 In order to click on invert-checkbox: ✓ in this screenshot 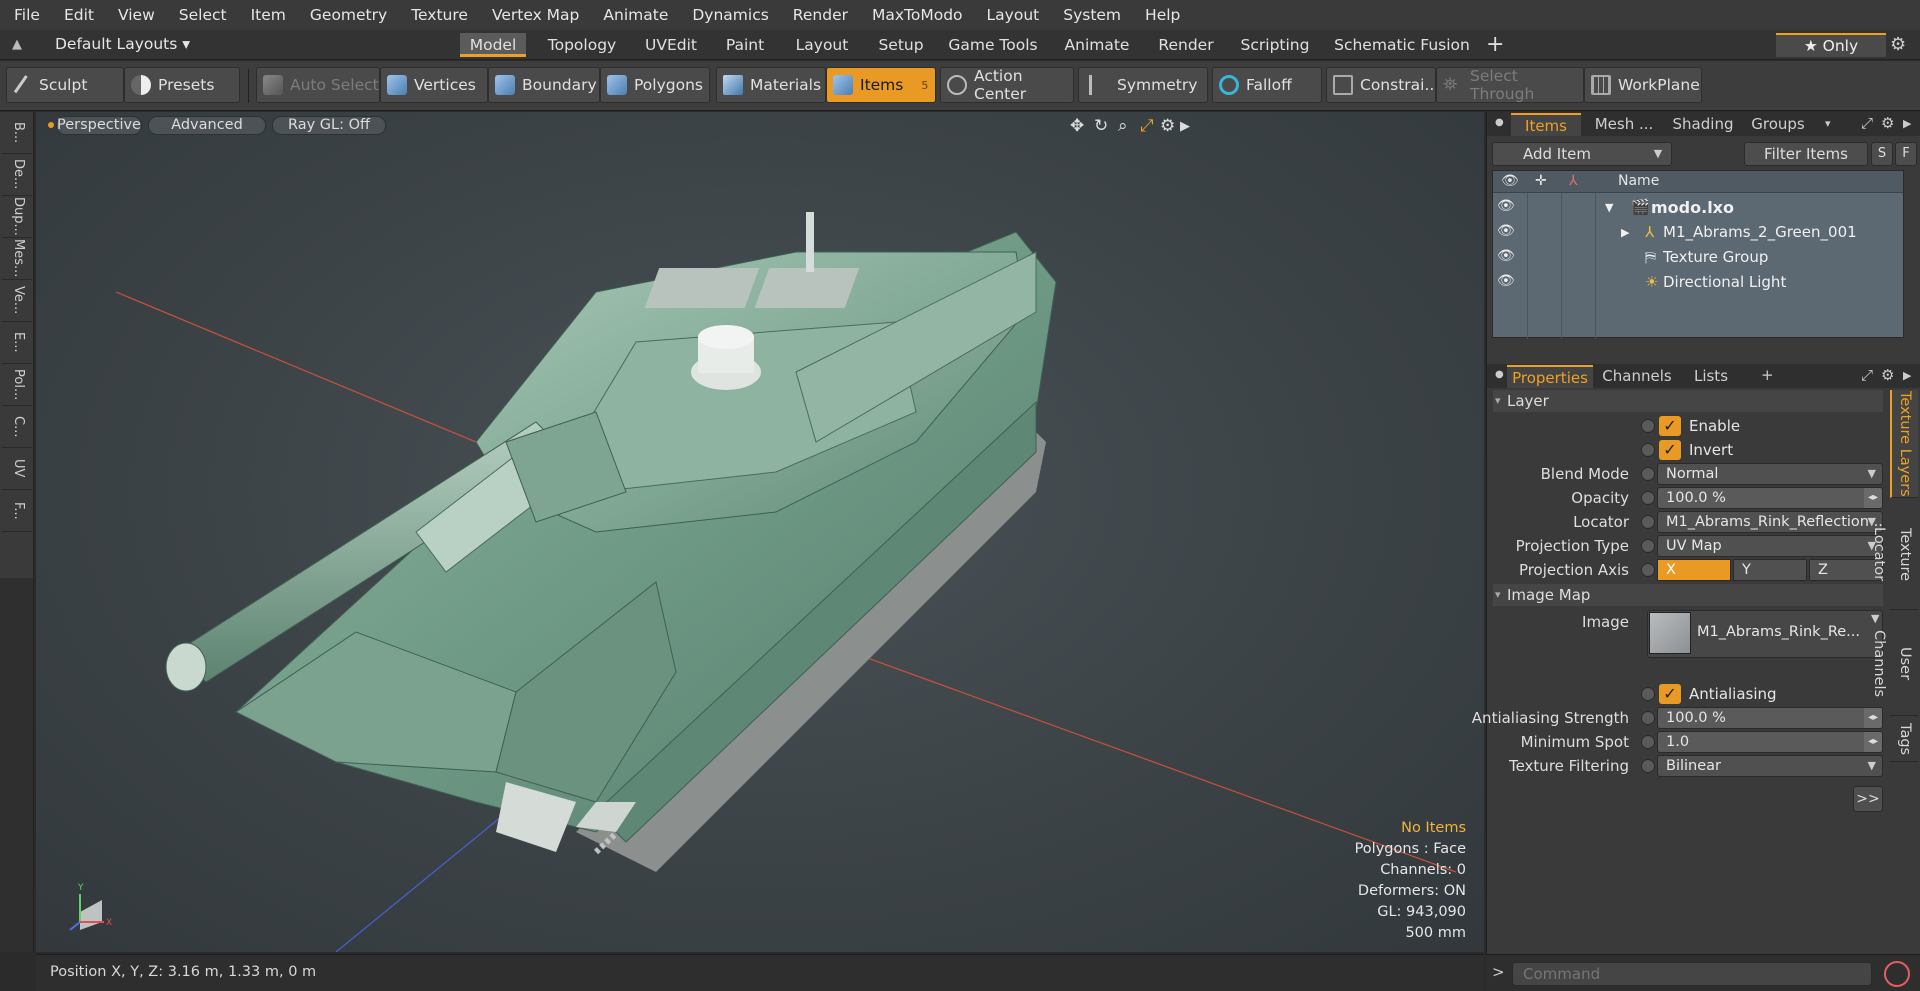, I will do `click(1670, 450)`.